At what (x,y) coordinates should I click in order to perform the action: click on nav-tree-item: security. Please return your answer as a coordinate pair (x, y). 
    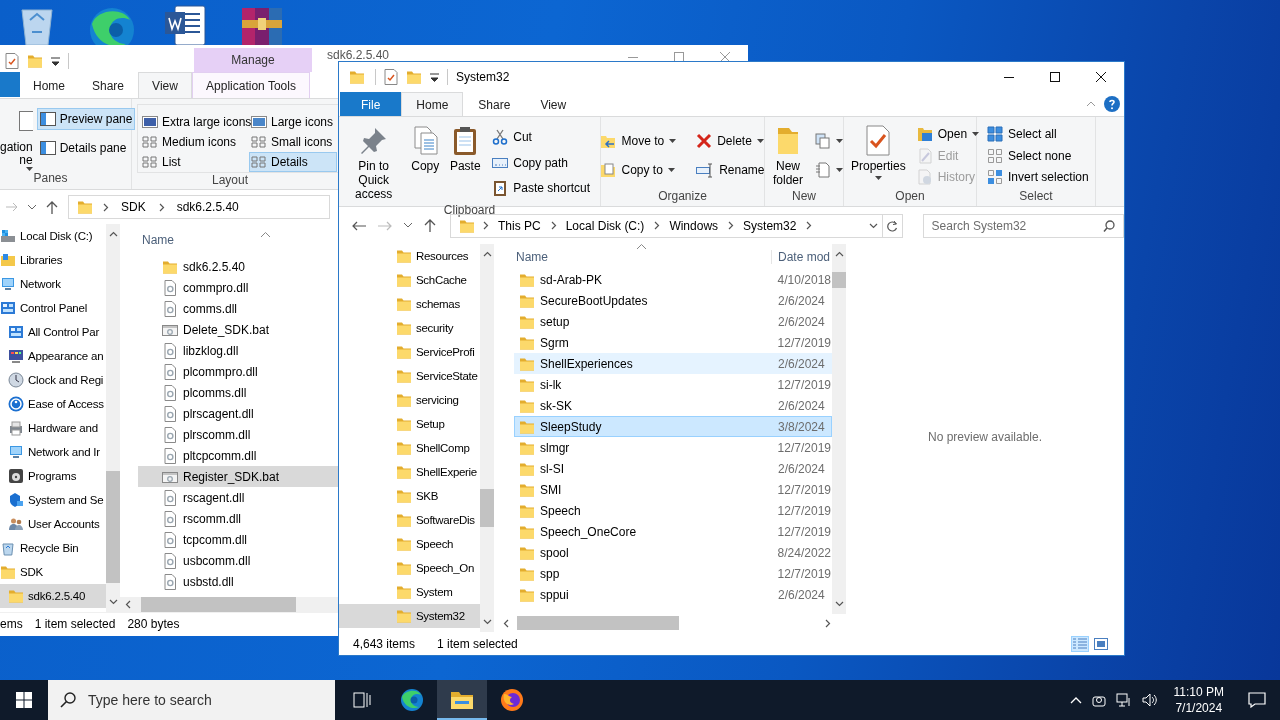
    Looking at the image, I should click on (409, 328).